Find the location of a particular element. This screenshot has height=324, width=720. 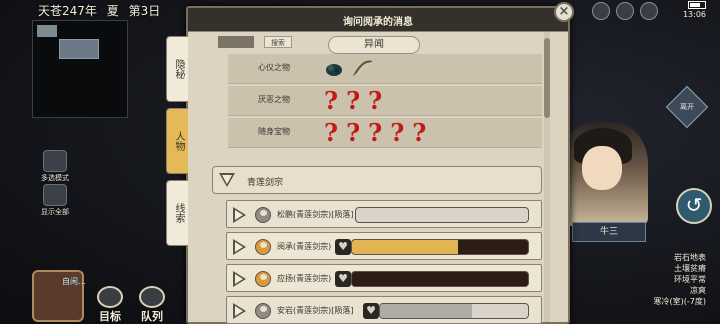

back-arrow-button: ↺ is located at coordinates (694, 206).